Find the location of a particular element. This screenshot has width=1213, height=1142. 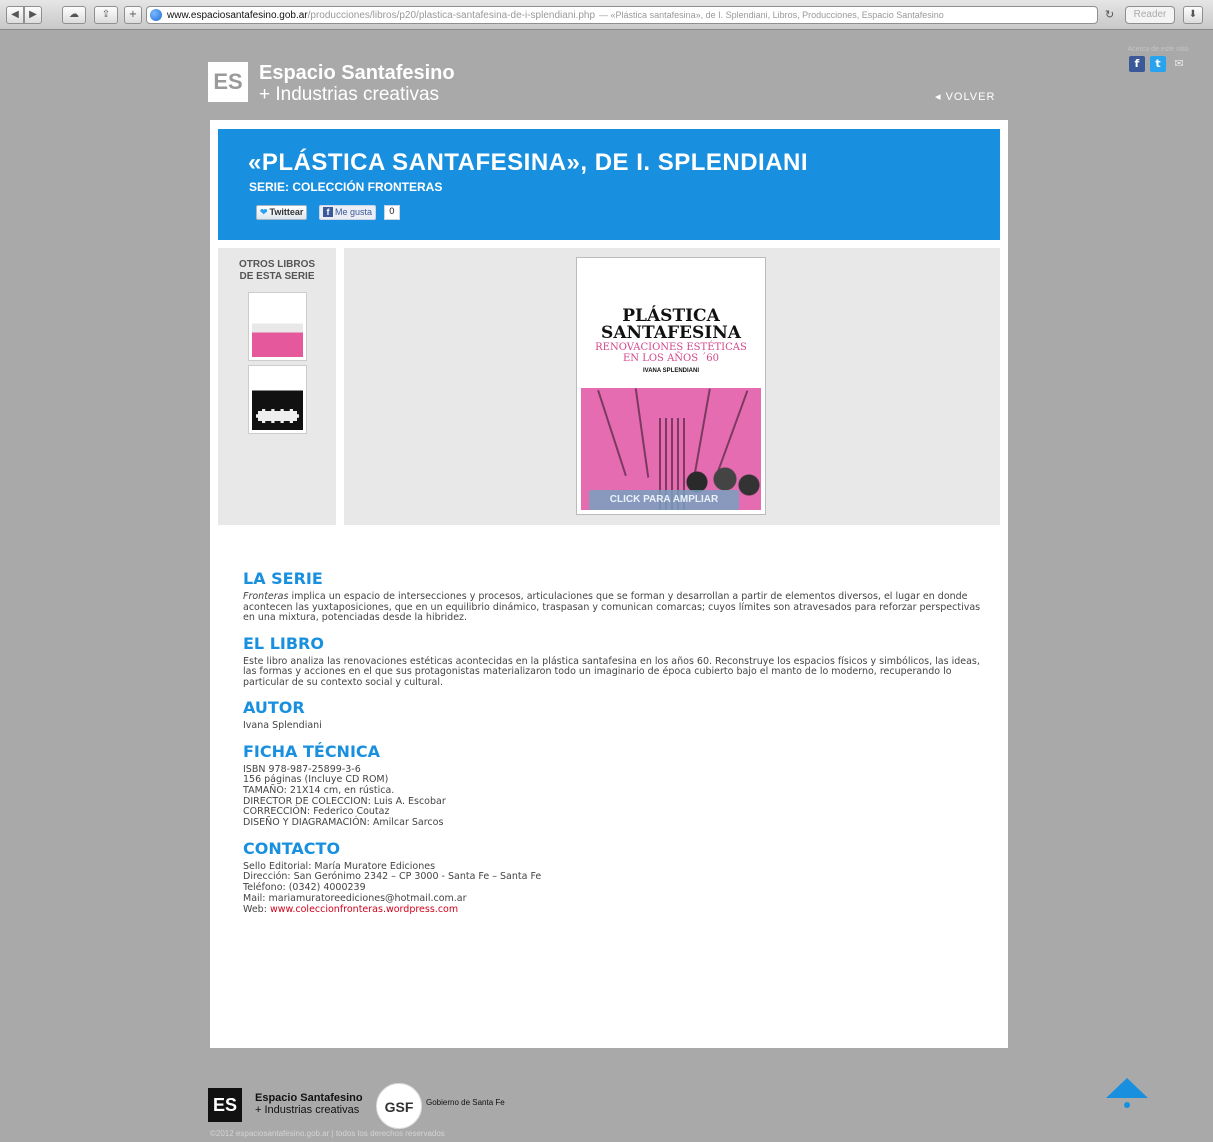

social-label: Acerca de este sitio is located at coordinates (1158, 49).